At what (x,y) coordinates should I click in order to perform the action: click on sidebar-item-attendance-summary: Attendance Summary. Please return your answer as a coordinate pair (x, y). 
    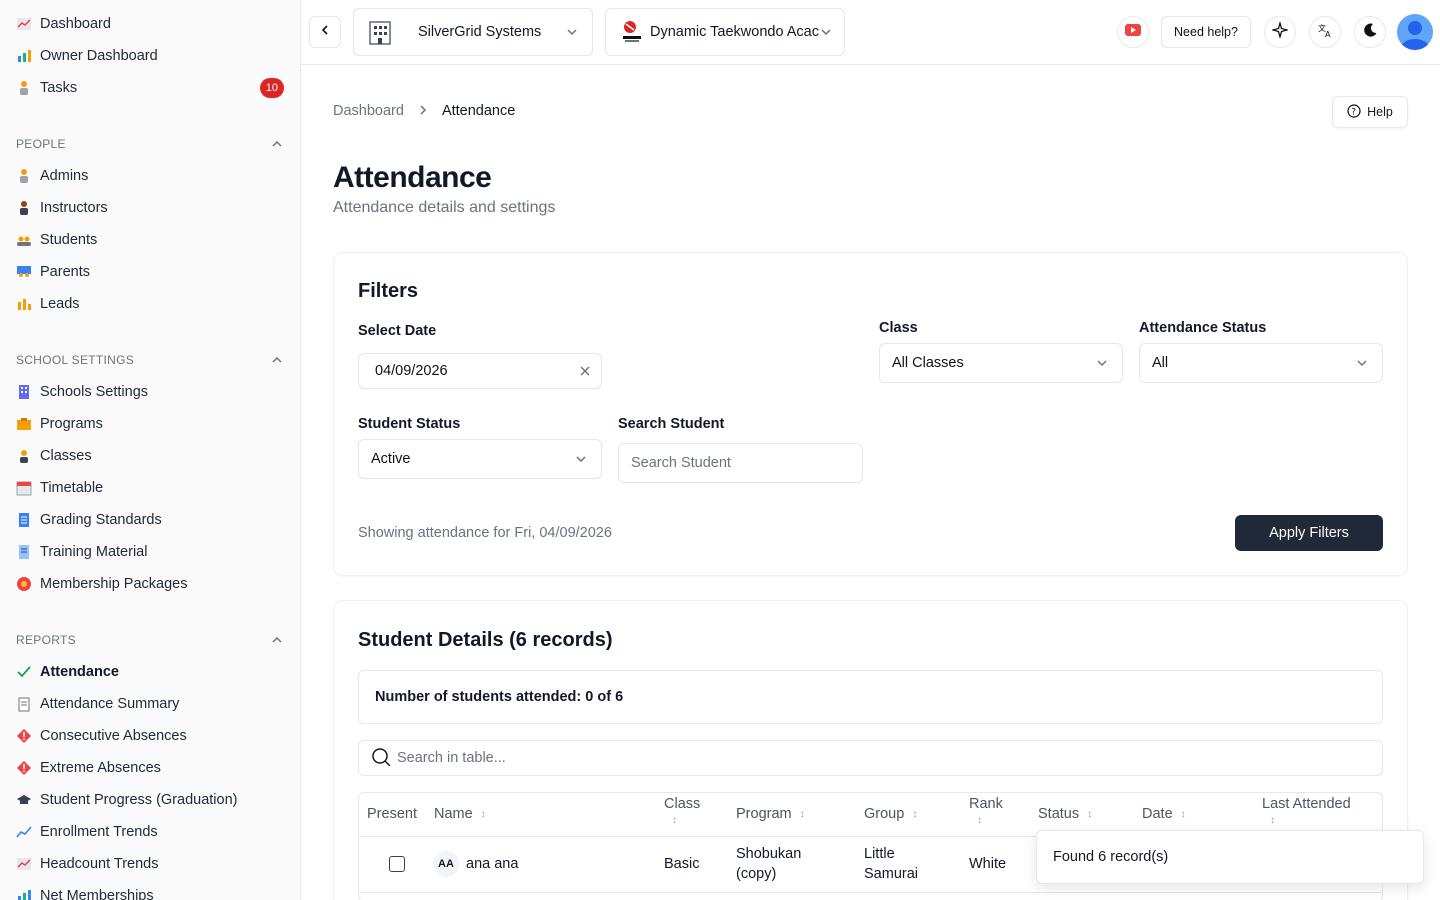
    Looking at the image, I should click on (151, 704).